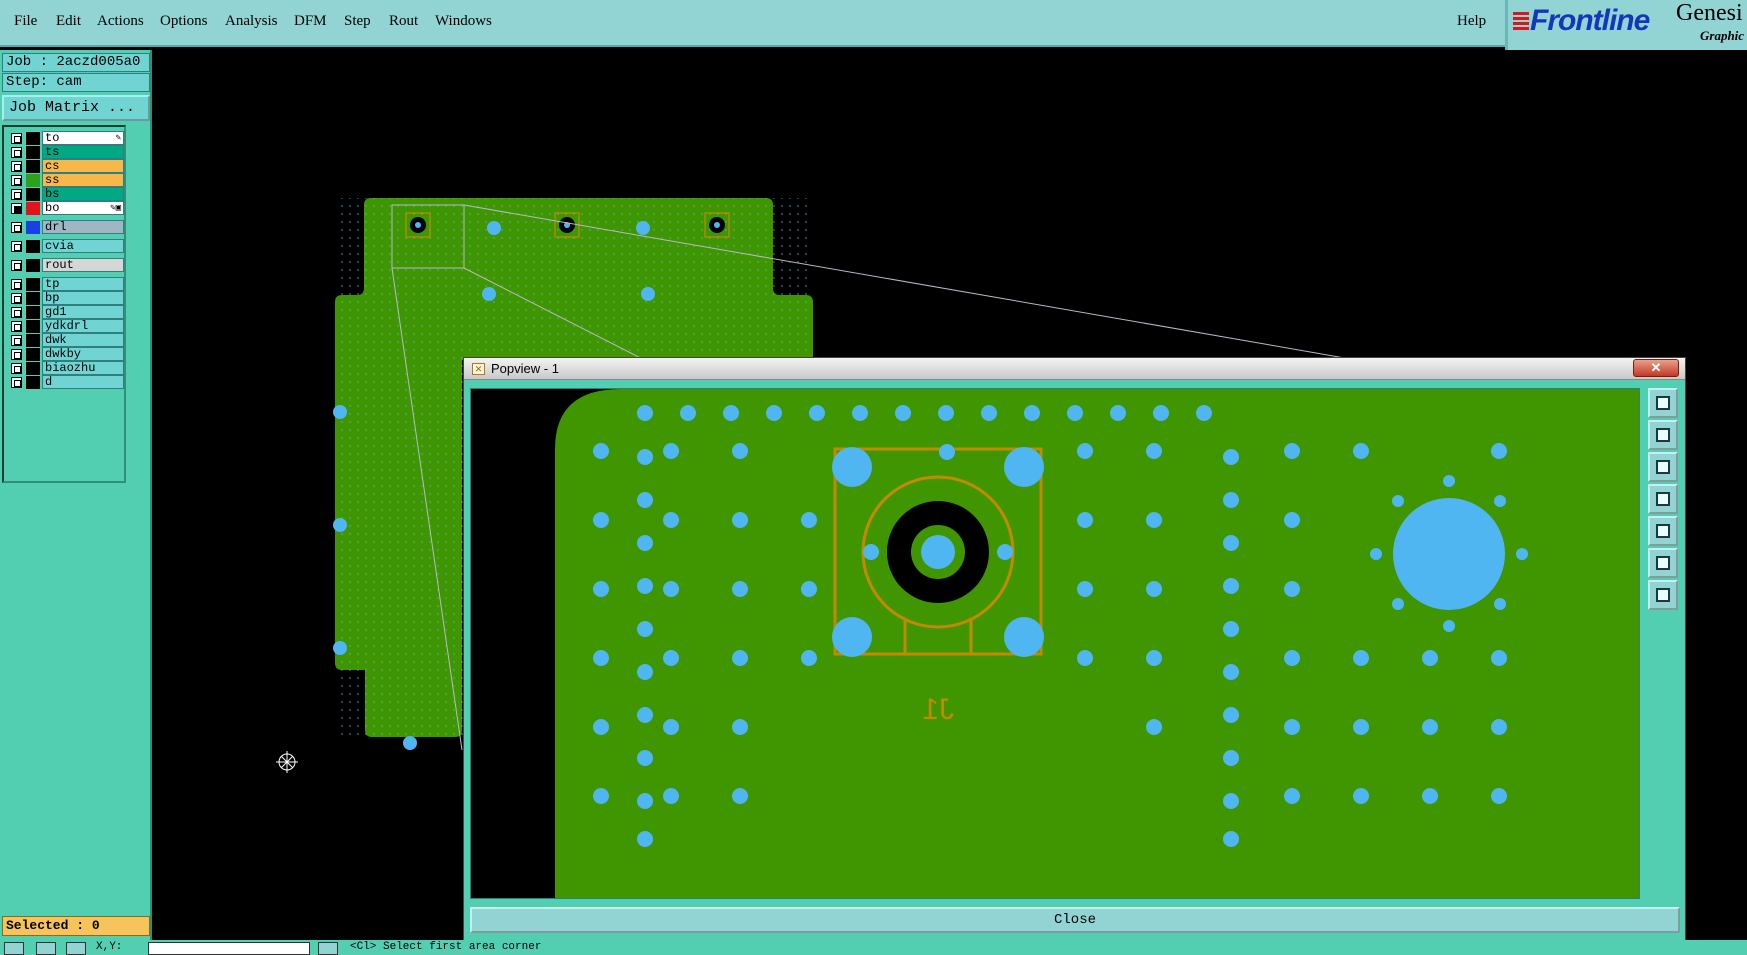 This screenshot has height=955, width=1747. I want to click on layer-row-bo: bo ✎▣, so click(65, 208).